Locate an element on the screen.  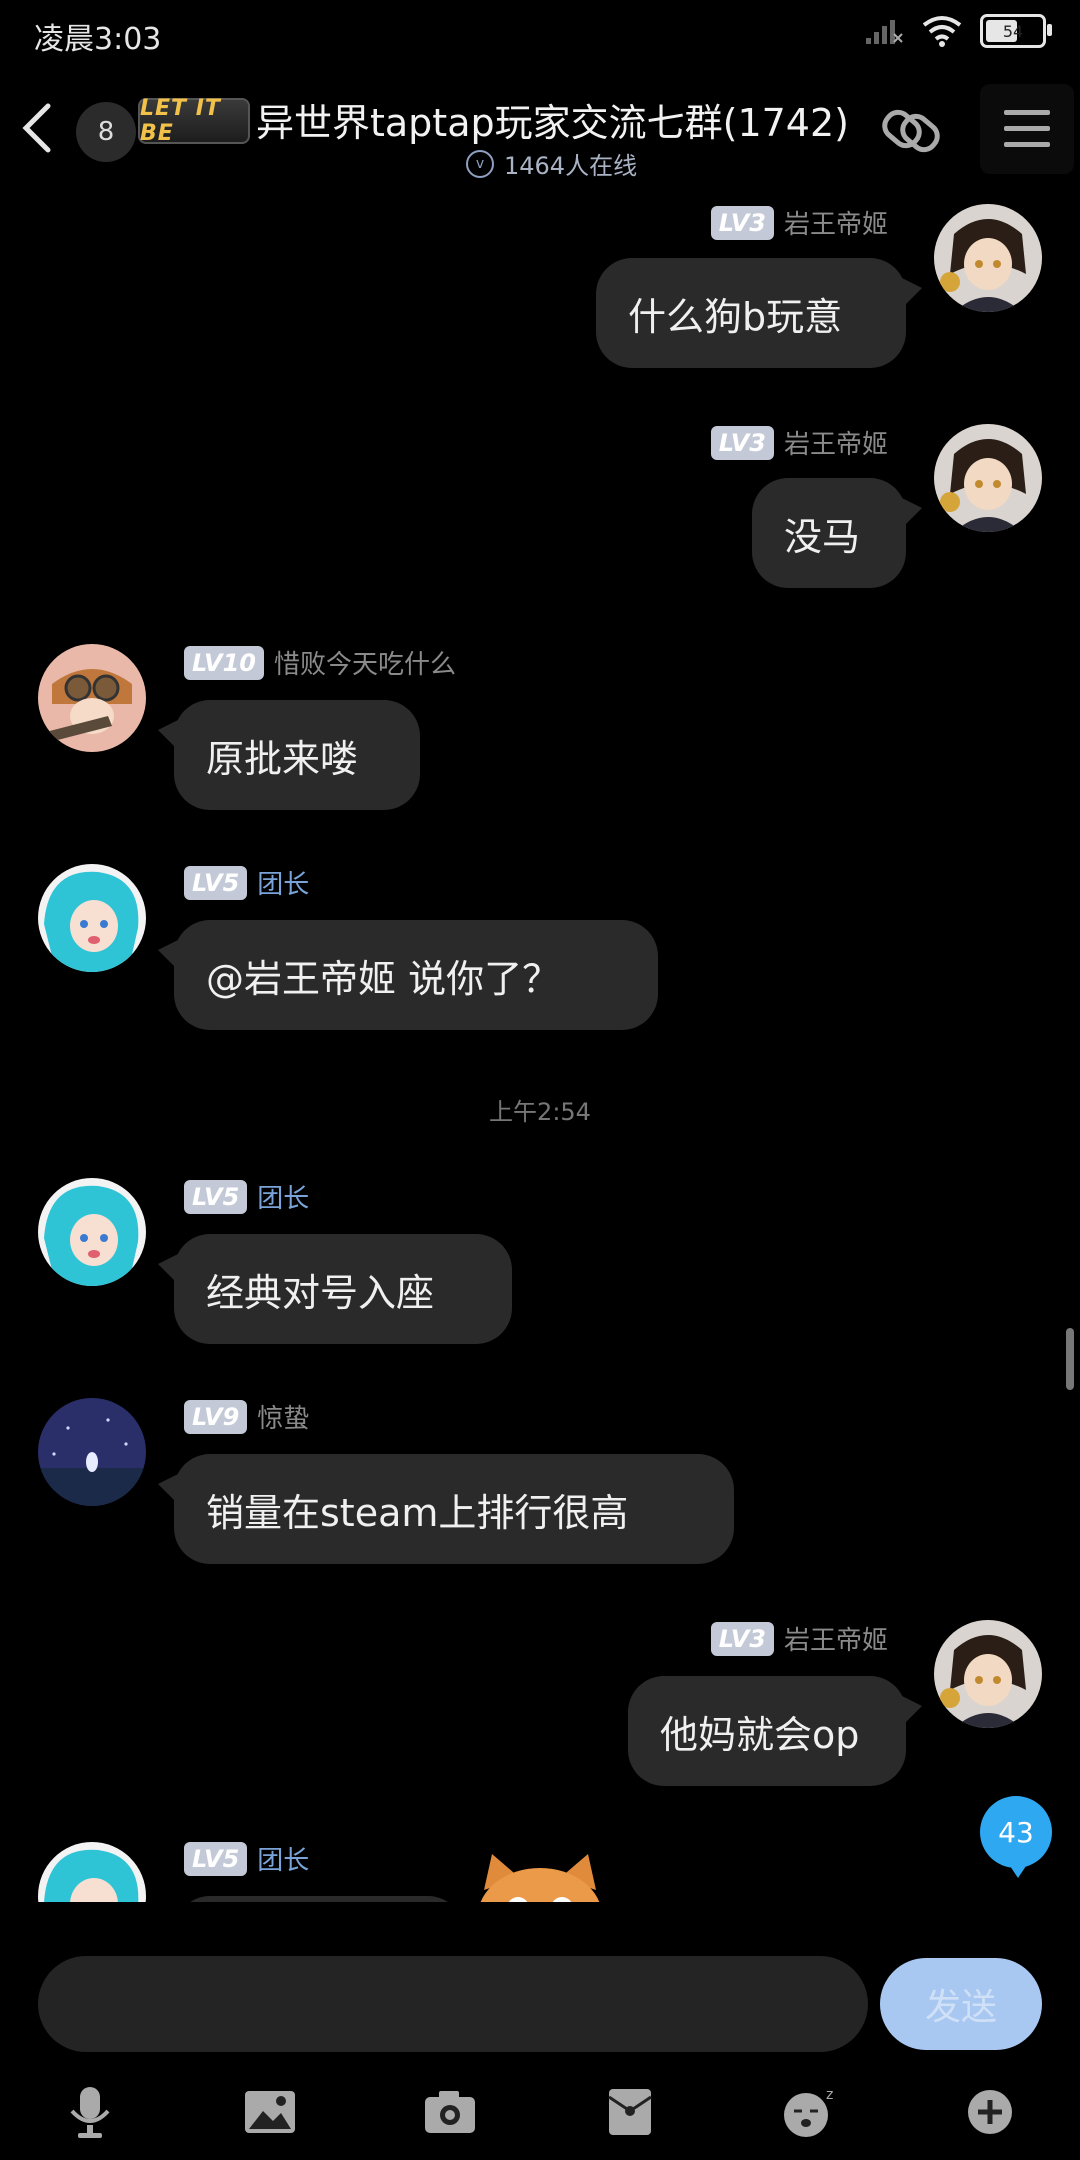
message-bubble: 他妈就会op is located at coordinates (775, 1731).